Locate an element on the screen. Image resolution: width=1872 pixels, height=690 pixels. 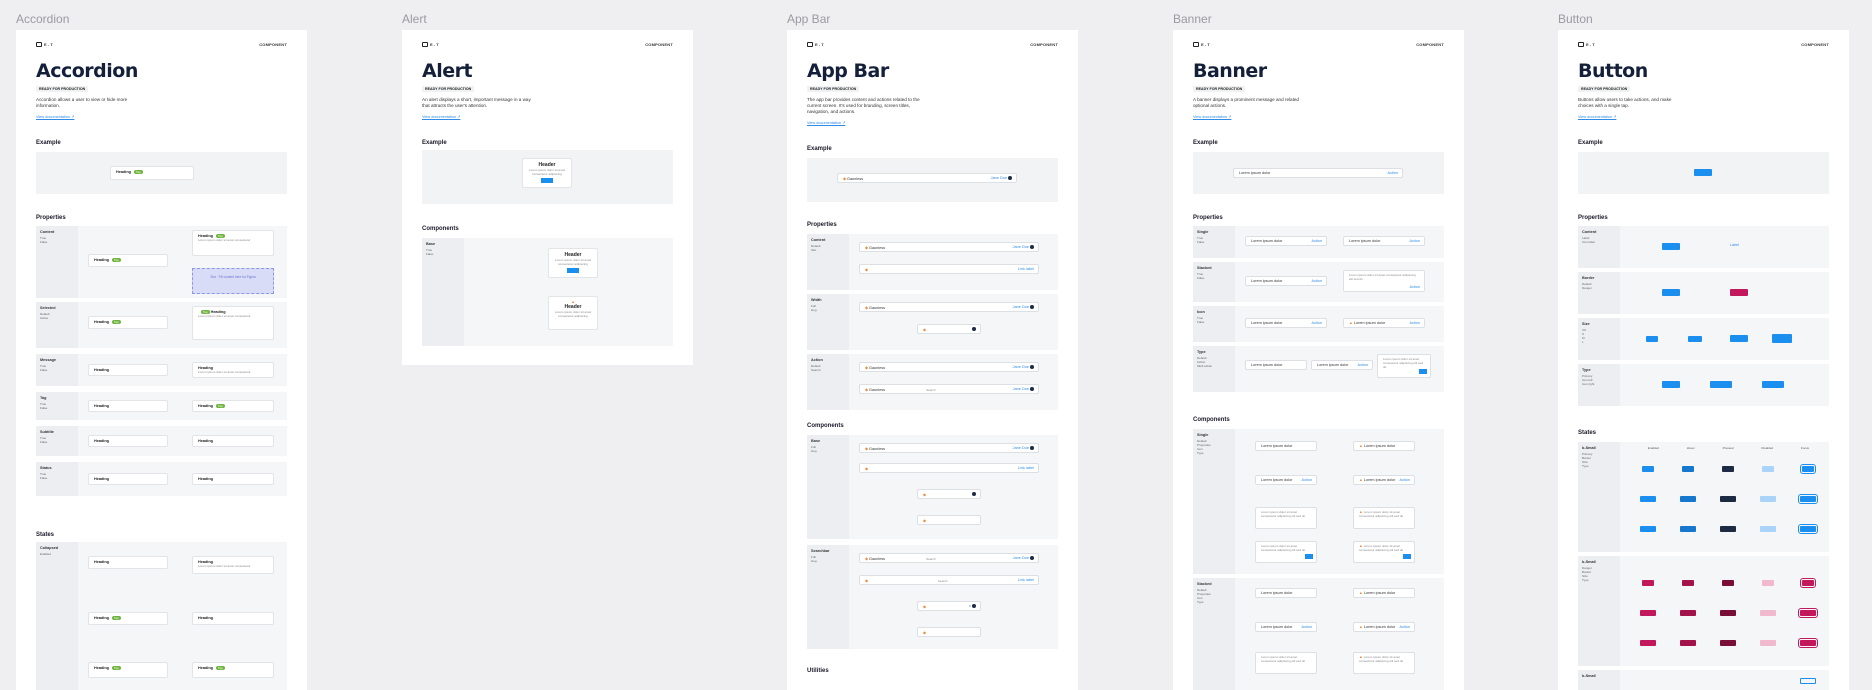
accordion-example: Heading Tag is located at coordinates (152, 173).